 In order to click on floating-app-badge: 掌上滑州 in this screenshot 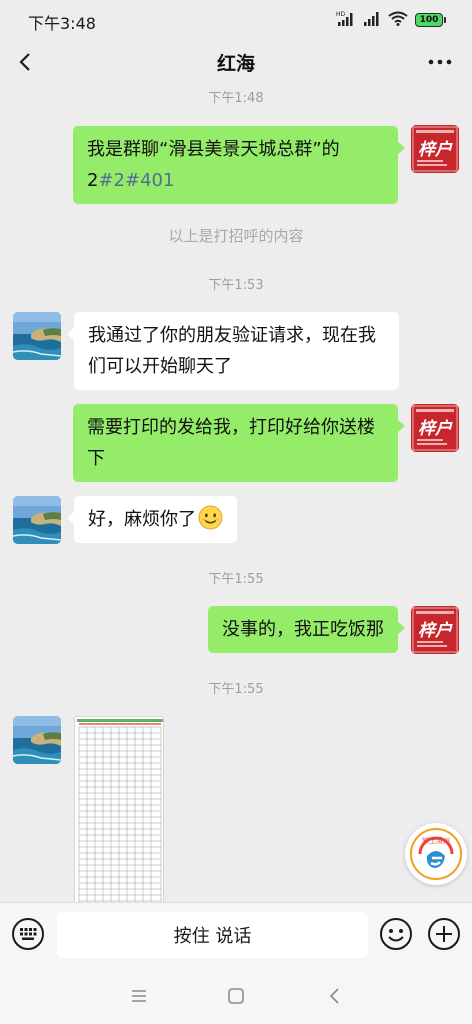, I will do `click(436, 854)`.